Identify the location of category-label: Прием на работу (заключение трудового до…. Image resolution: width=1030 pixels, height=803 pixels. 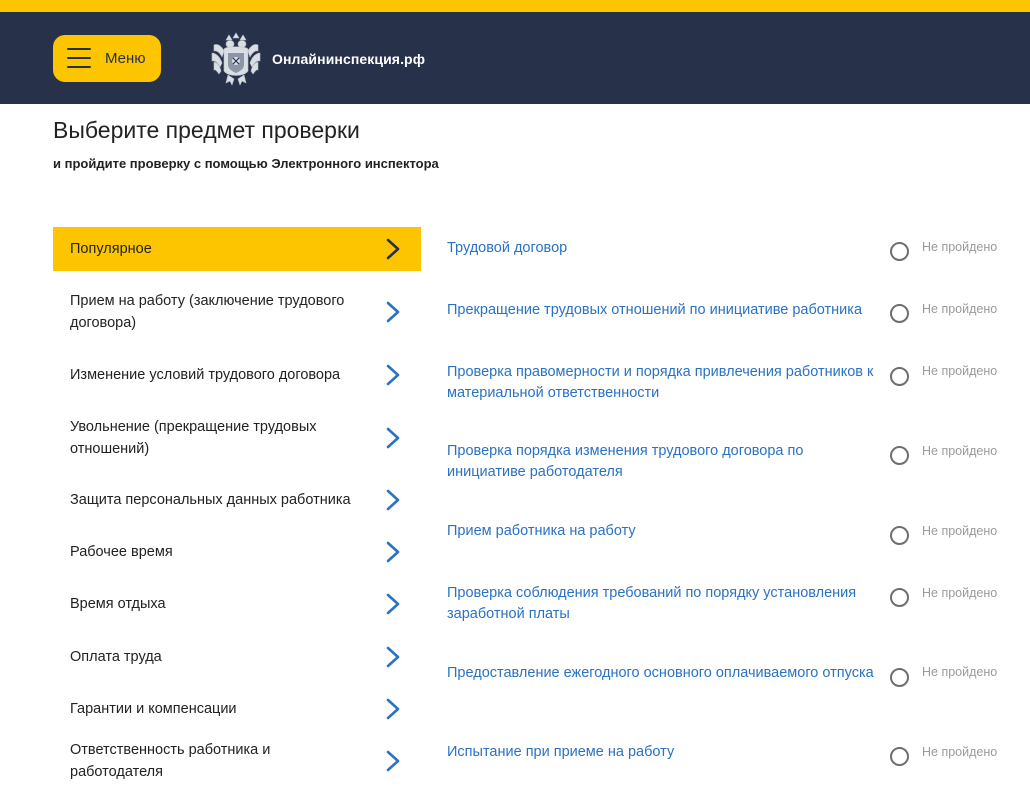
(207, 312).